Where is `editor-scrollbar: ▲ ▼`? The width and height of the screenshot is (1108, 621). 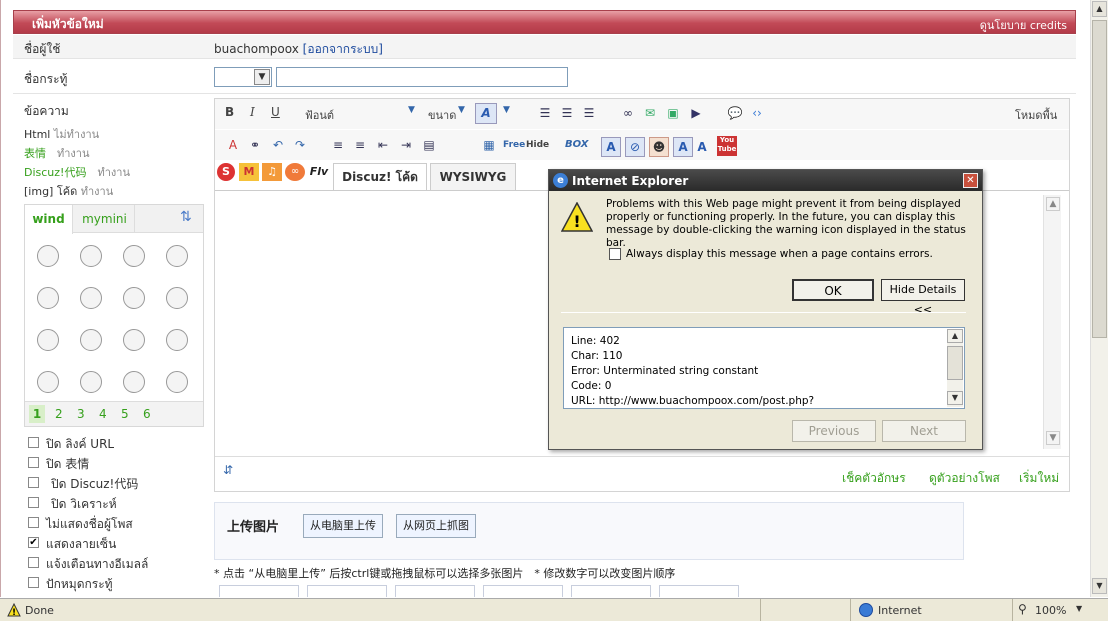 editor-scrollbar: ▲ ▼ is located at coordinates (1052, 322).